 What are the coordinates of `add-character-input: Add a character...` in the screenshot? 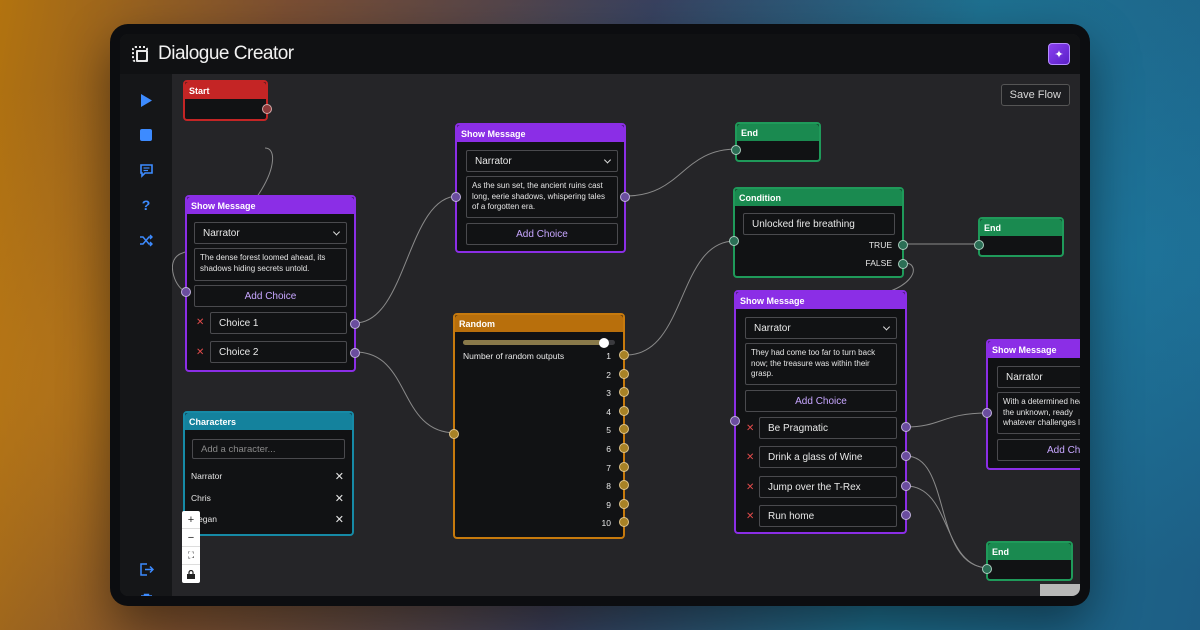 It's located at (268, 449).